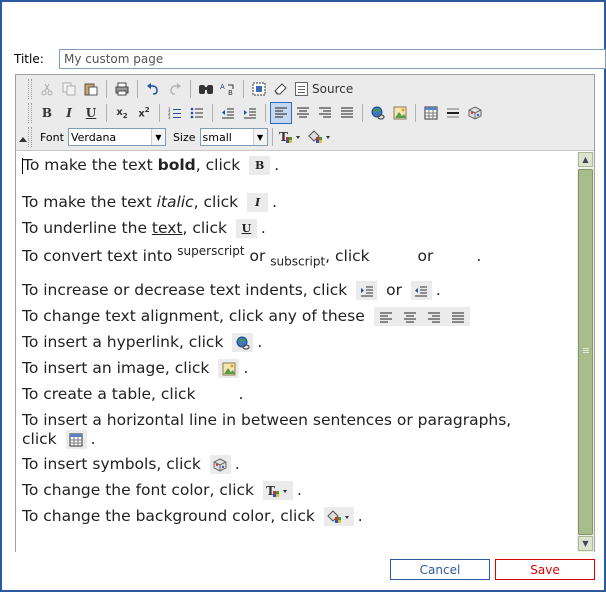 The image size is (606, 592). Describe the element at coordinates (181, 137) in the screenshot. I see `toolbar-row-3: Font Verdana ▼ Size small ▼ T` at that location.